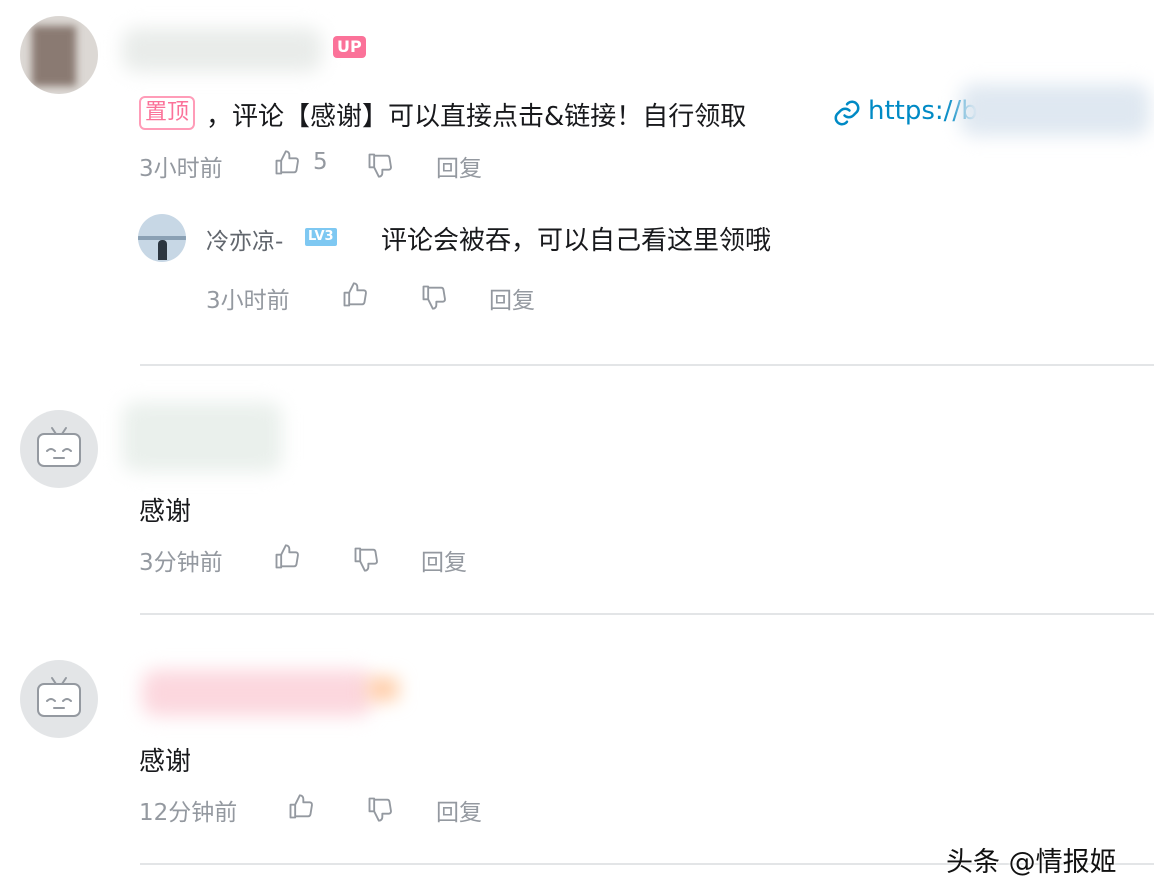 The height and width of the screenshot is (896, 1154). What do you see at coordinates (321, 237) in the screenshot?
I see `level-badge: LV3` at bounding box center [321, 237].